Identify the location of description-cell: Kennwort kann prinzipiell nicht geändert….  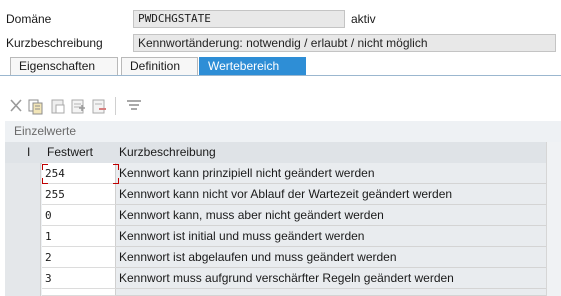
(331, 173).